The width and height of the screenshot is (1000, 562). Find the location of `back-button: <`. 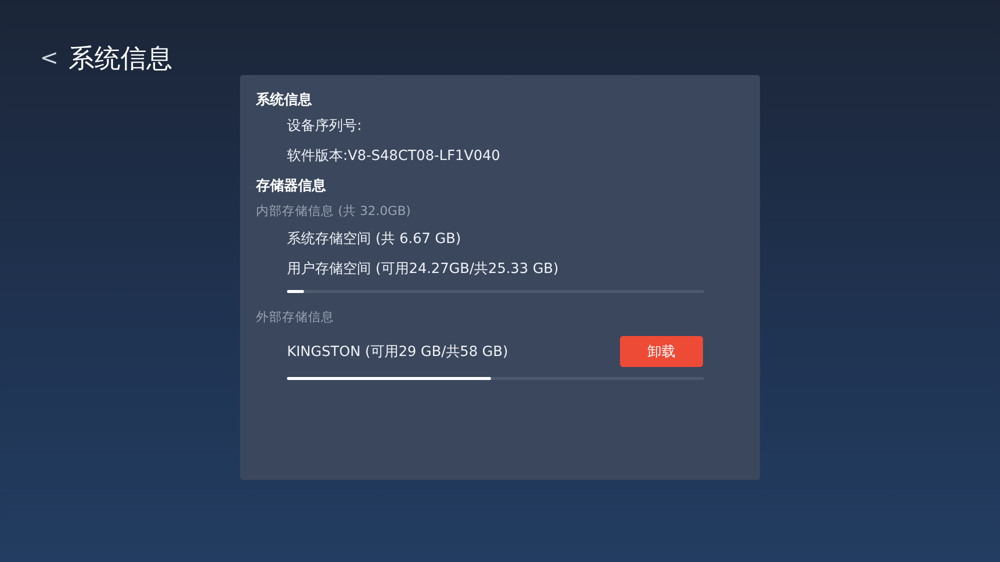

back-button: < is located at coordinates (49, 58).